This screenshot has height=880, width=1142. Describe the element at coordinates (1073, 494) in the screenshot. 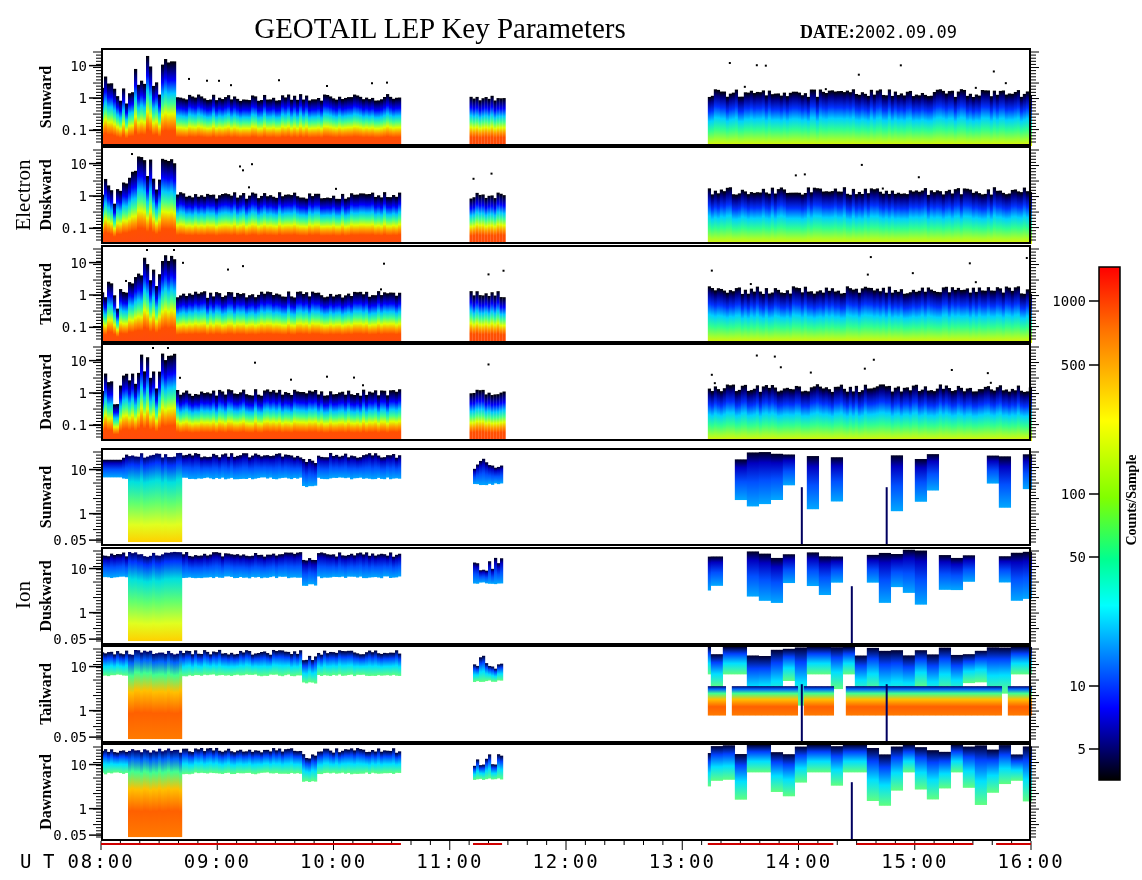

I see `colorbar-tick-label: 100` at that location.